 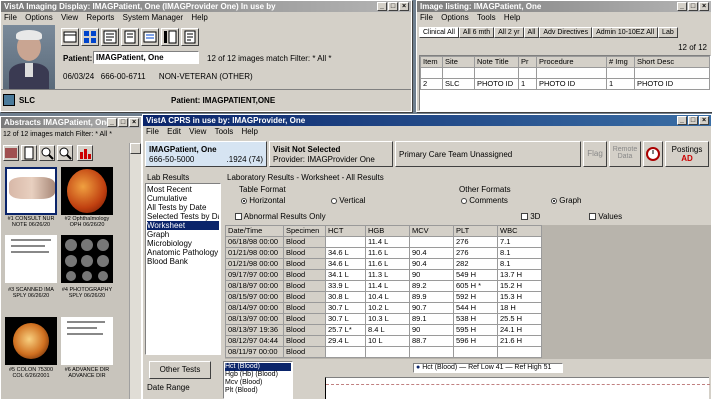 I want to click on table-cell: 35.3 L, so click(x=345, y=242).